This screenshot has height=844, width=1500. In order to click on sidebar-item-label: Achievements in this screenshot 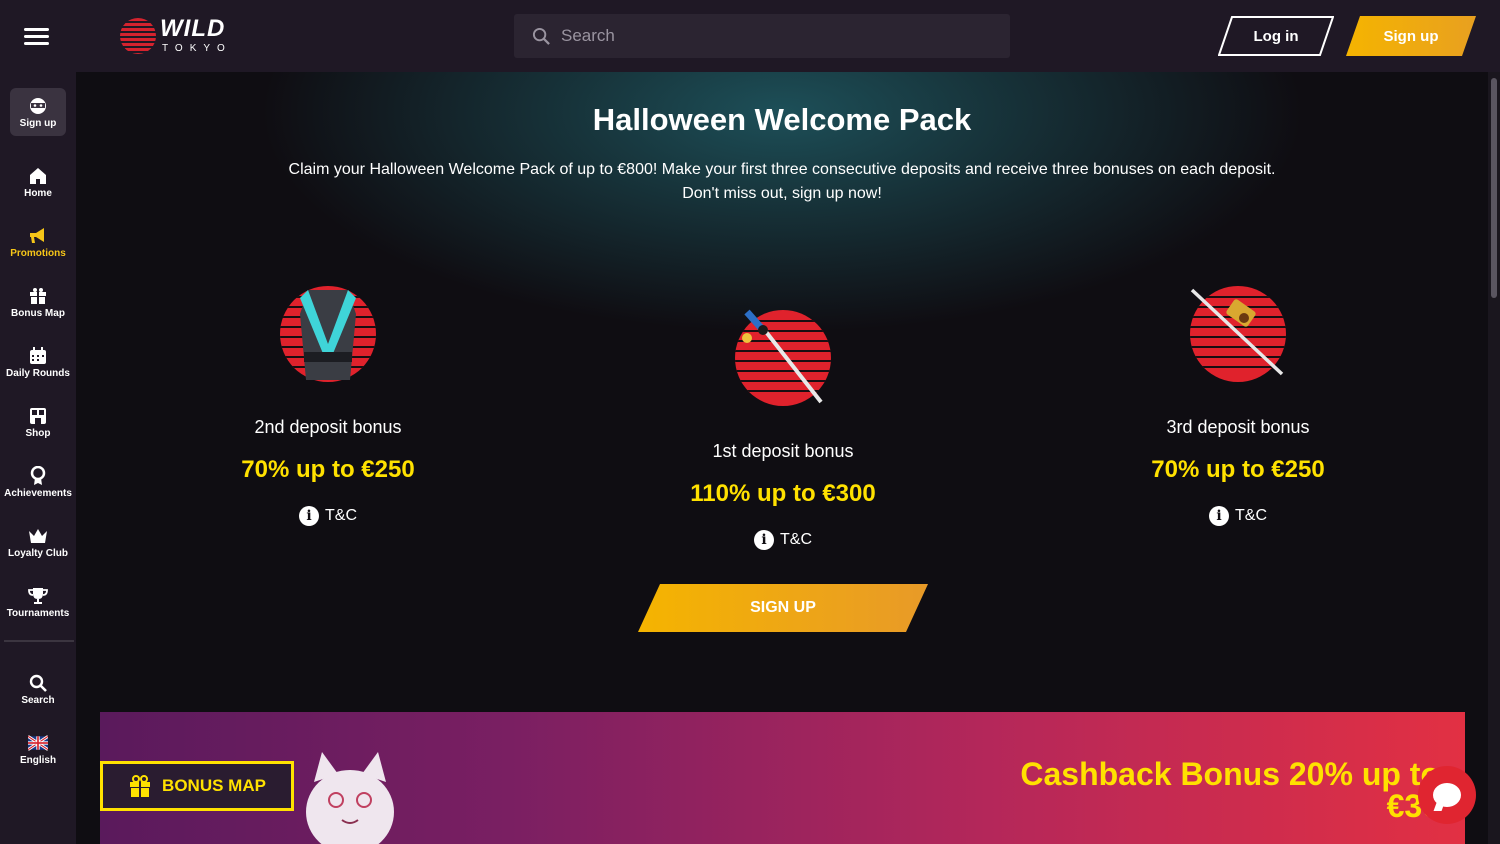, I will do `click(38, 493)`.